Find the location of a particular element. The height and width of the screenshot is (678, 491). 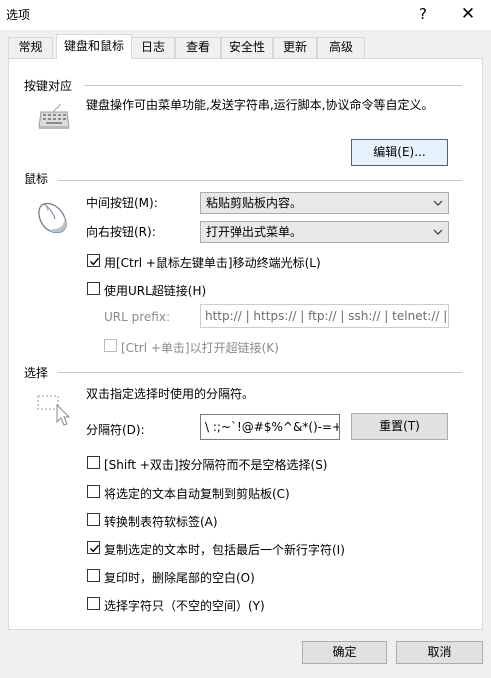

selection-description: 双击指定选择时使用的分隔符。 is located at coordinates (170, 394).